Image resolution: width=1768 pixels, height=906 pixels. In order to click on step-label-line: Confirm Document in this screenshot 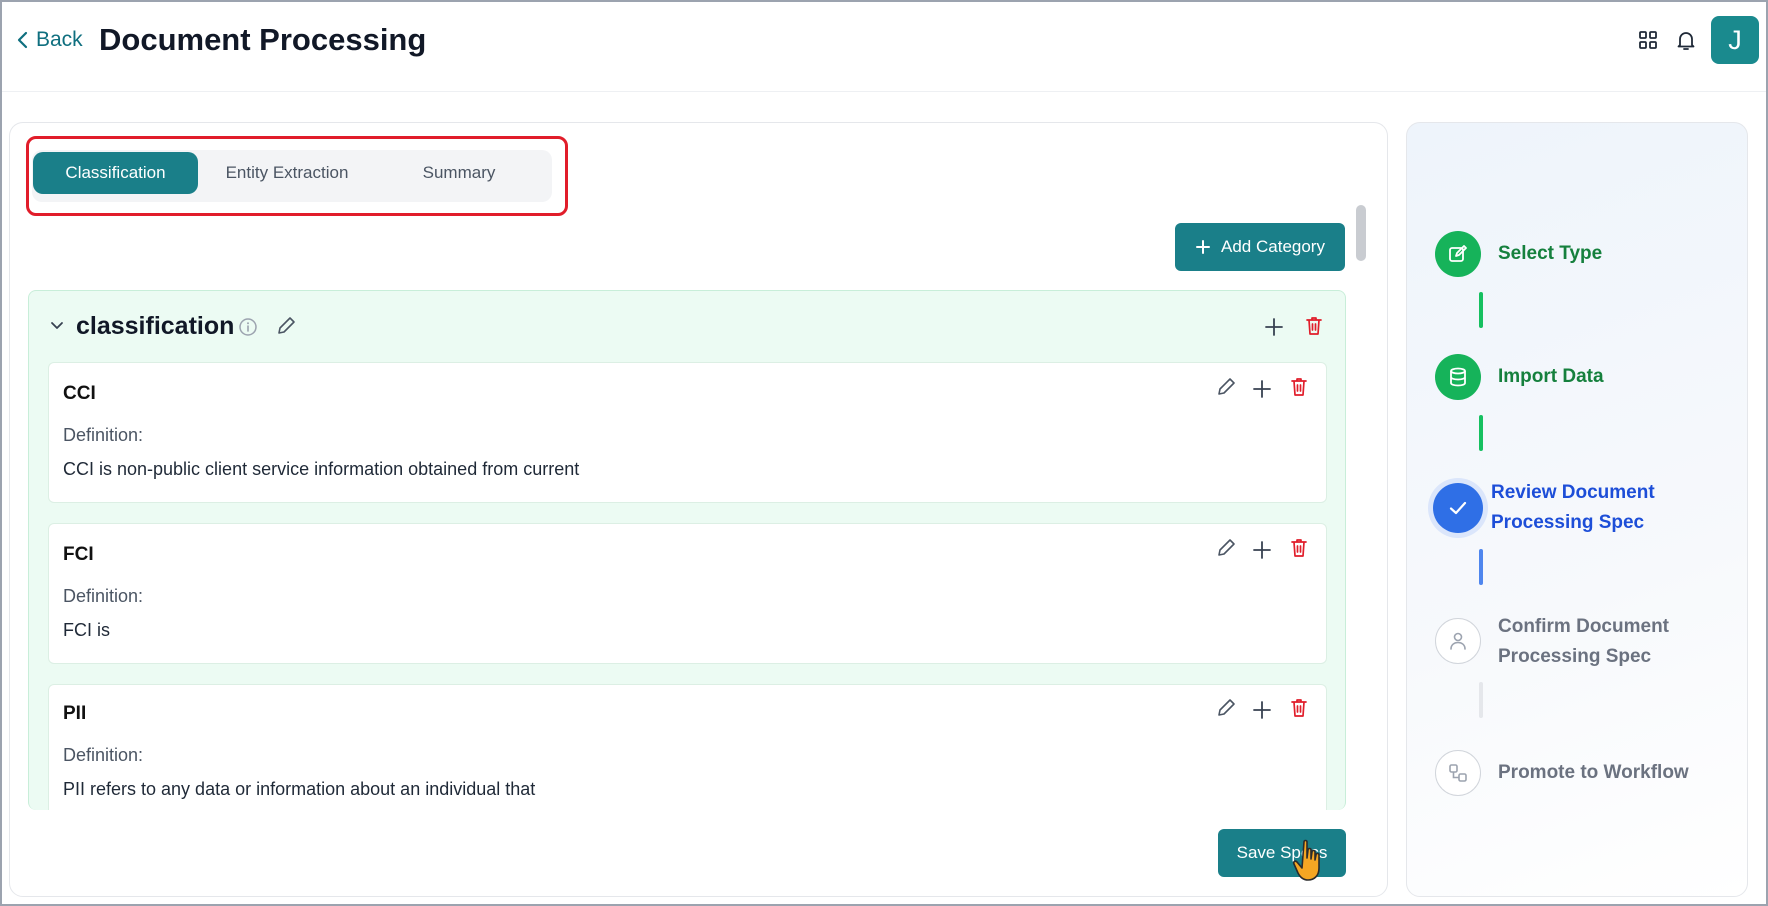, I will do `click(1583, 626)`.